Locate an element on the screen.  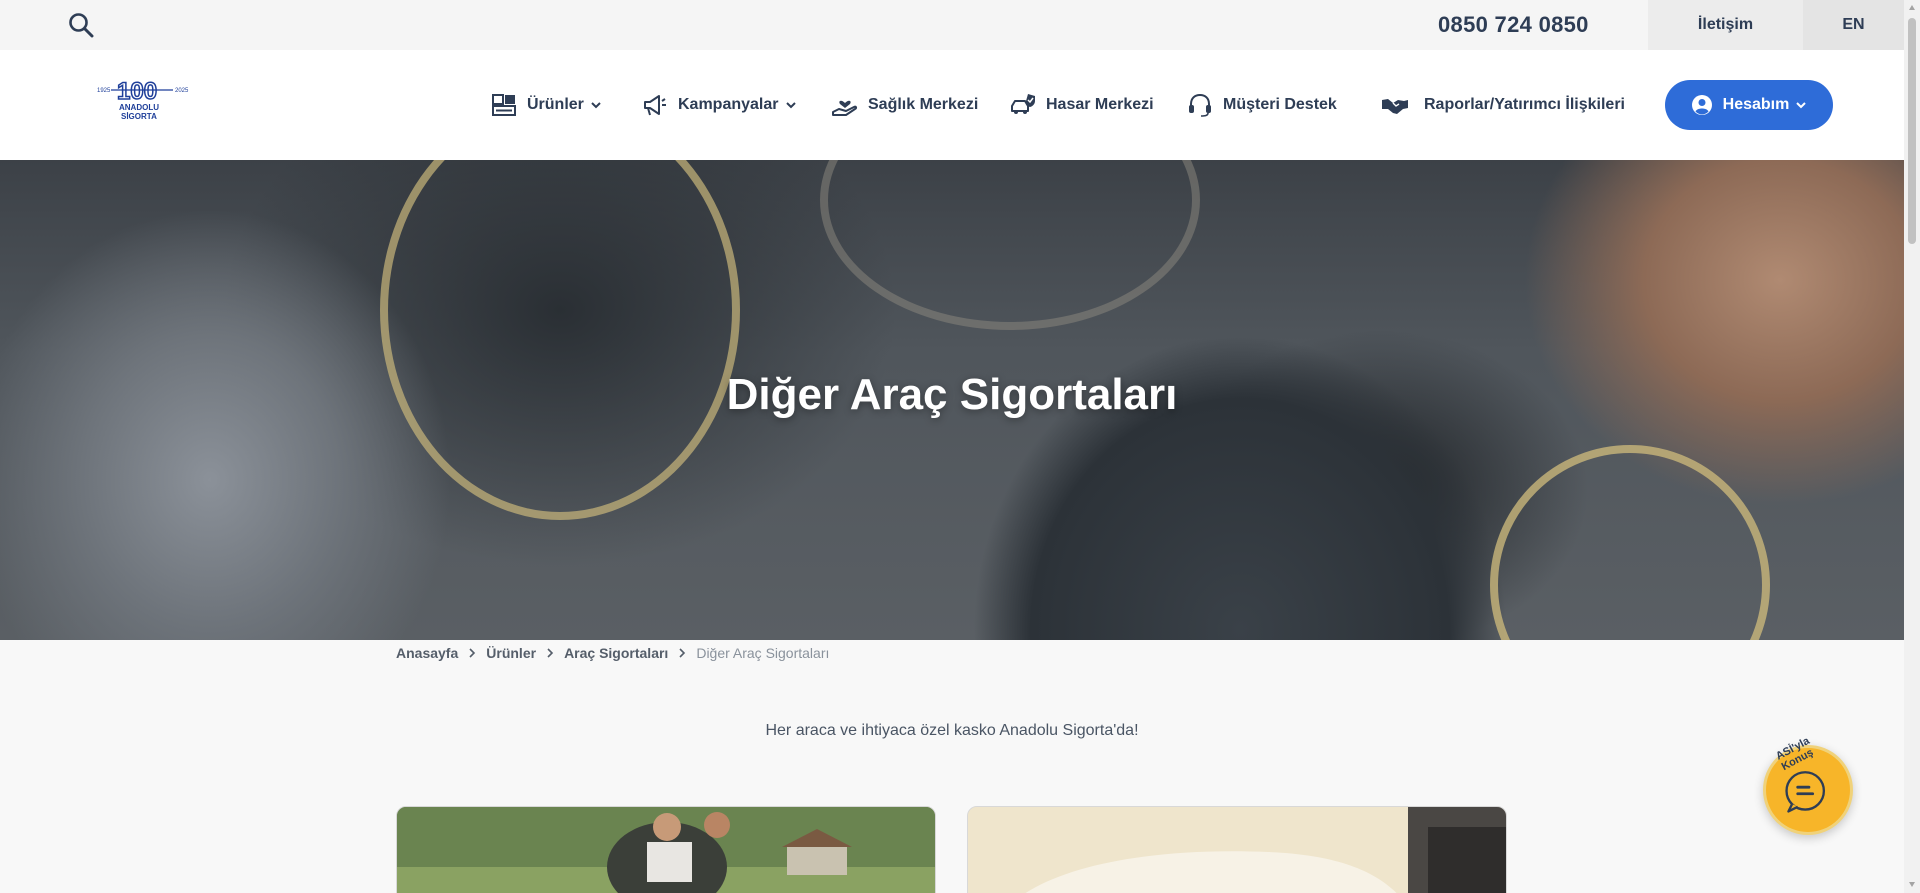
account-button: Hesabım is located at coordinates (1749, 105).